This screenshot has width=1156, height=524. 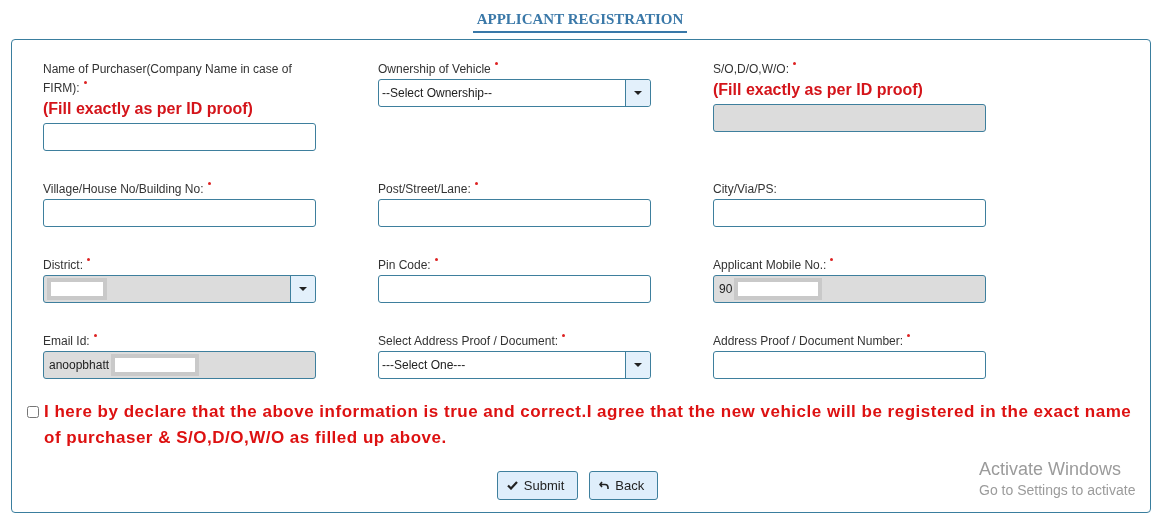 What do you see at coordinates (79, 365) in the screenshot?
I see `field-value: anoopbhatt` at bounding box center [79, 365].